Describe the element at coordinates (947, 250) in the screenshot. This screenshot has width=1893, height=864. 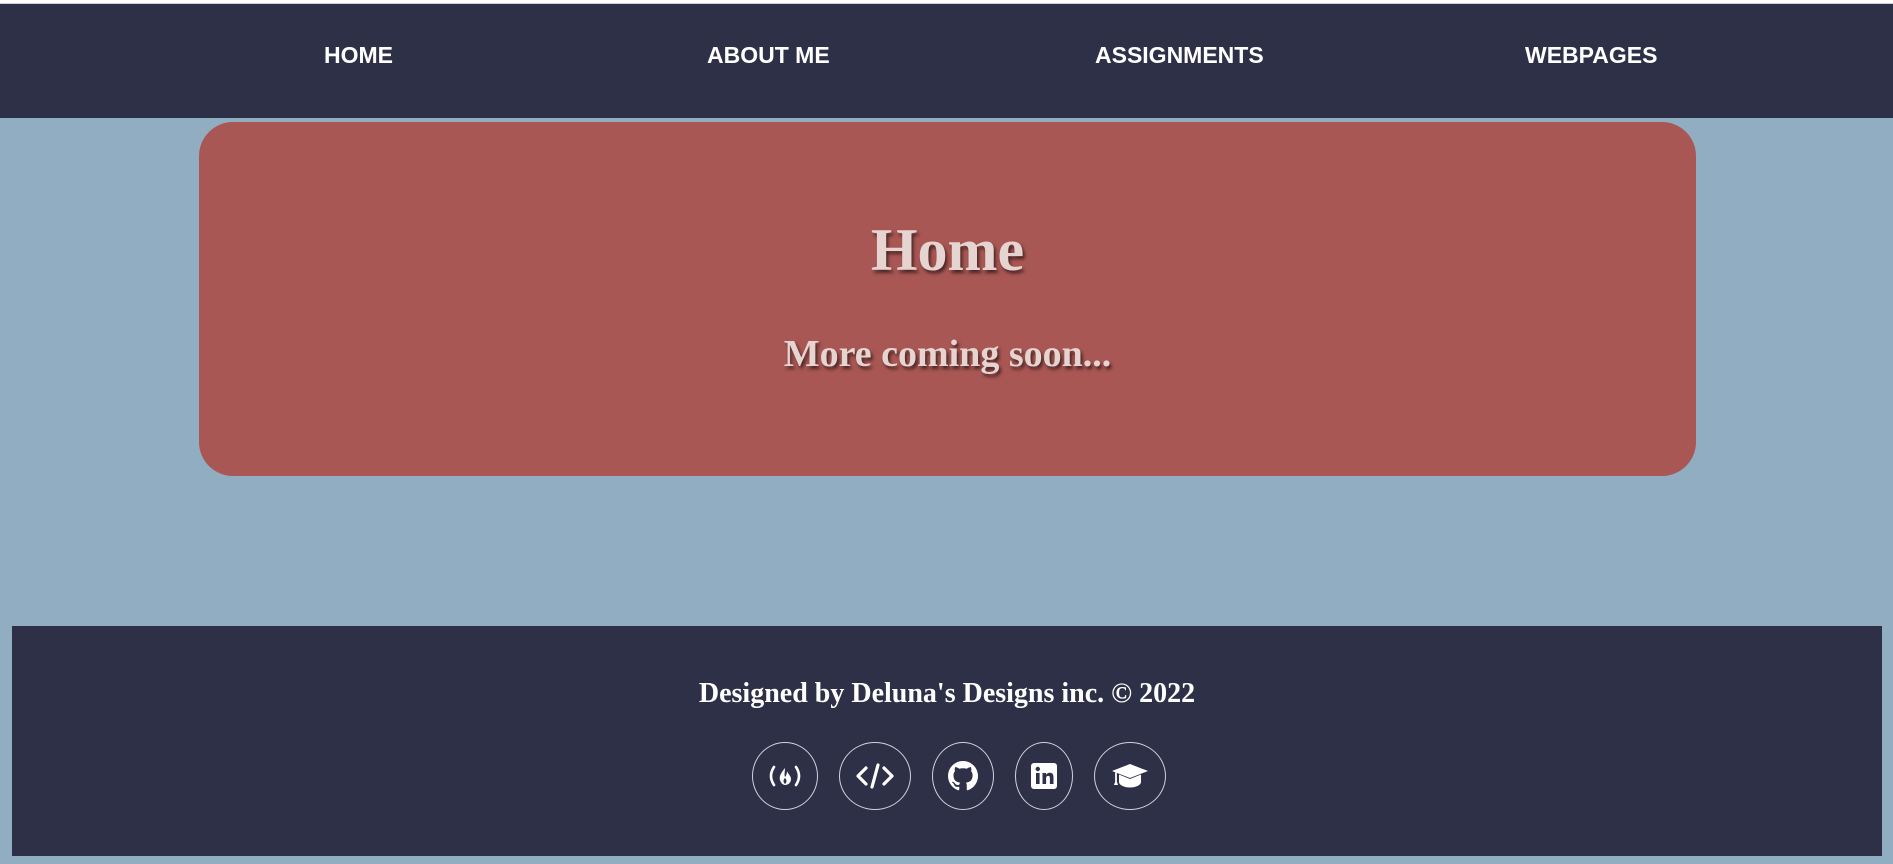
I see `page-title: Home` at that location.